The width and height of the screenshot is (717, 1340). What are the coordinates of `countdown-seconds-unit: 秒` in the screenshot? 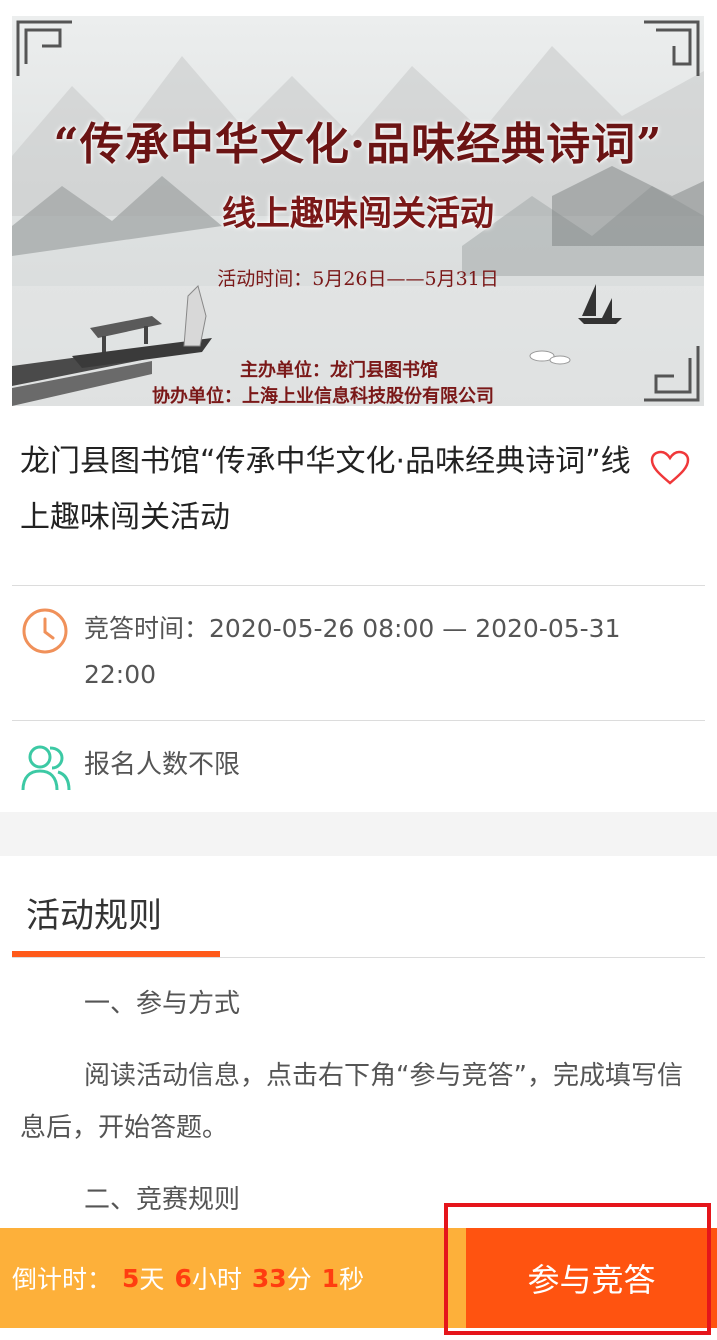 It's located at (352, 1279).